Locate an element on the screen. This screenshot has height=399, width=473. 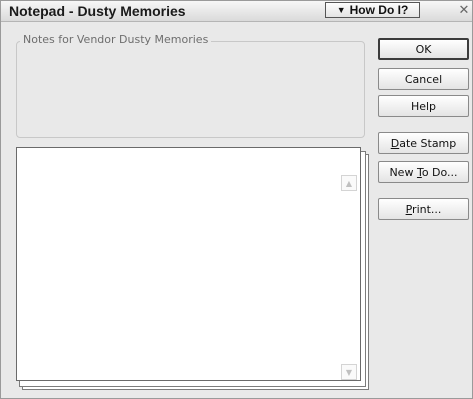
notes-header-label: Notes for Vendor Dusty Memories is located at coordinates (116, 39).